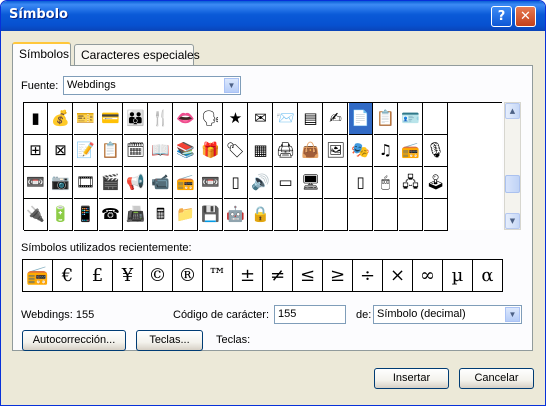 The height and width of the screenshot is (406, 546). I want to click on recent-symbol: ≥, so click(338, 276).